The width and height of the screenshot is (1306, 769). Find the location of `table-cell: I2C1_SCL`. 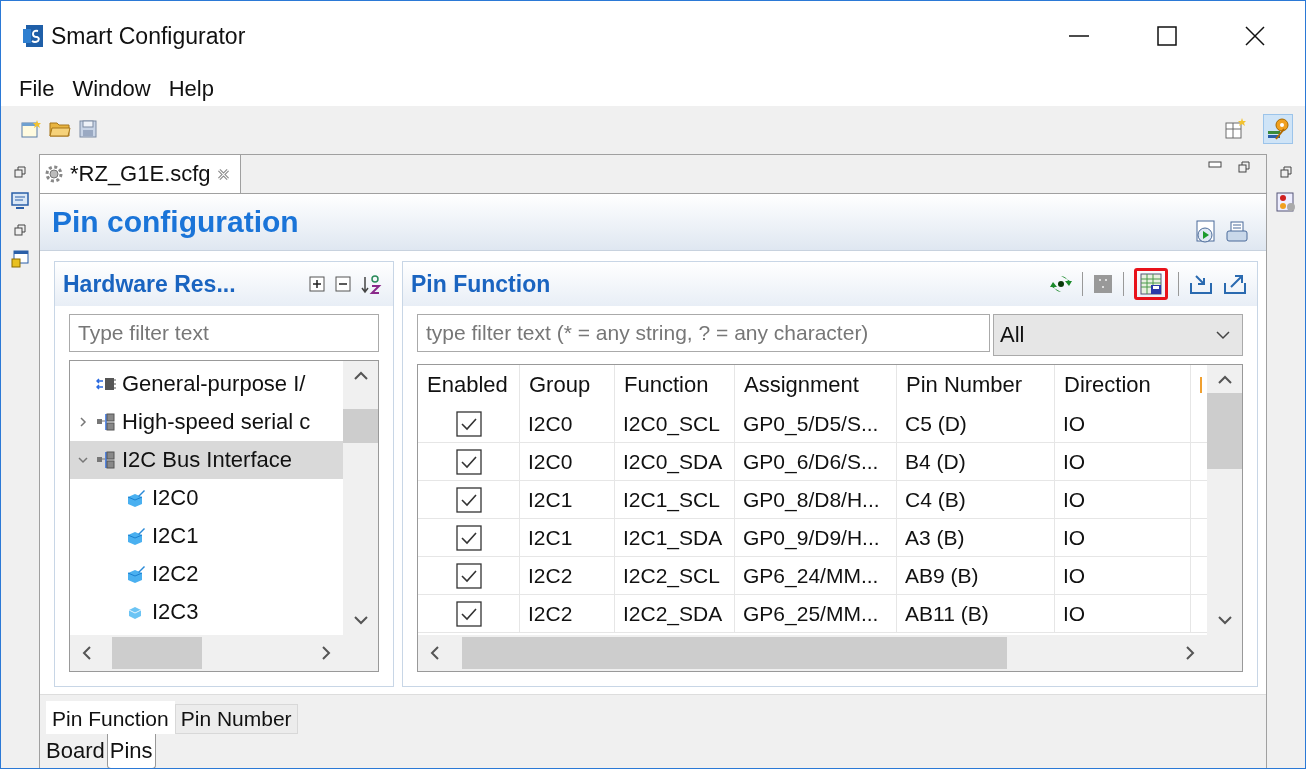

table-cell: I2C1_SCL is located at coordinates (675, 500).